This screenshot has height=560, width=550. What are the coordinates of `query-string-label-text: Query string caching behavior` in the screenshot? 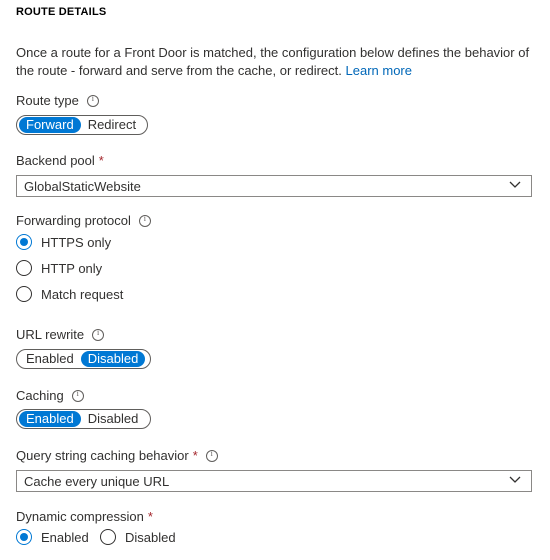 It's located at (102, 455).